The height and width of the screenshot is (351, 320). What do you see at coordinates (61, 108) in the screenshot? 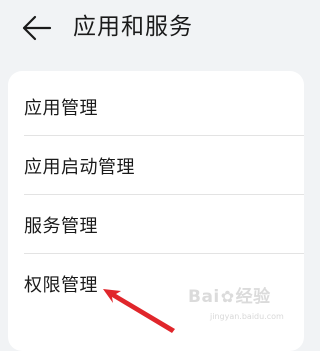
I see `menu-item-label: 应用管理` at bounding box center [61, 108].